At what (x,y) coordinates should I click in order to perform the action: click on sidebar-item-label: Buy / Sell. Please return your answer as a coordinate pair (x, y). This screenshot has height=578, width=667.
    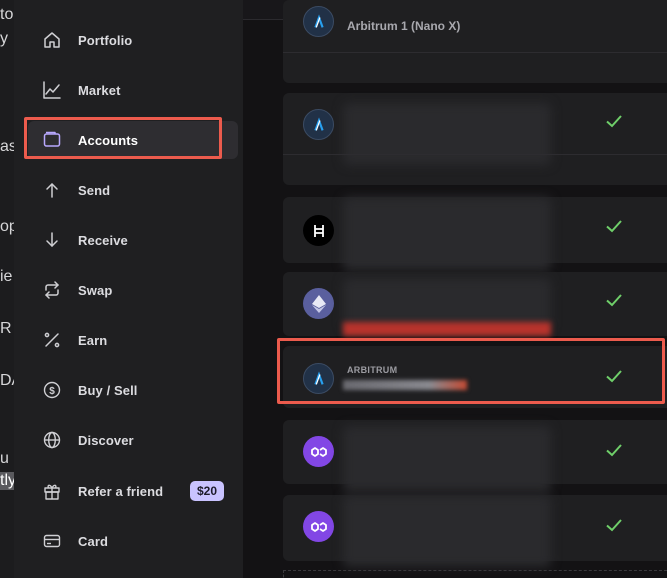
    Looking at the image, I should click on (108, 390).